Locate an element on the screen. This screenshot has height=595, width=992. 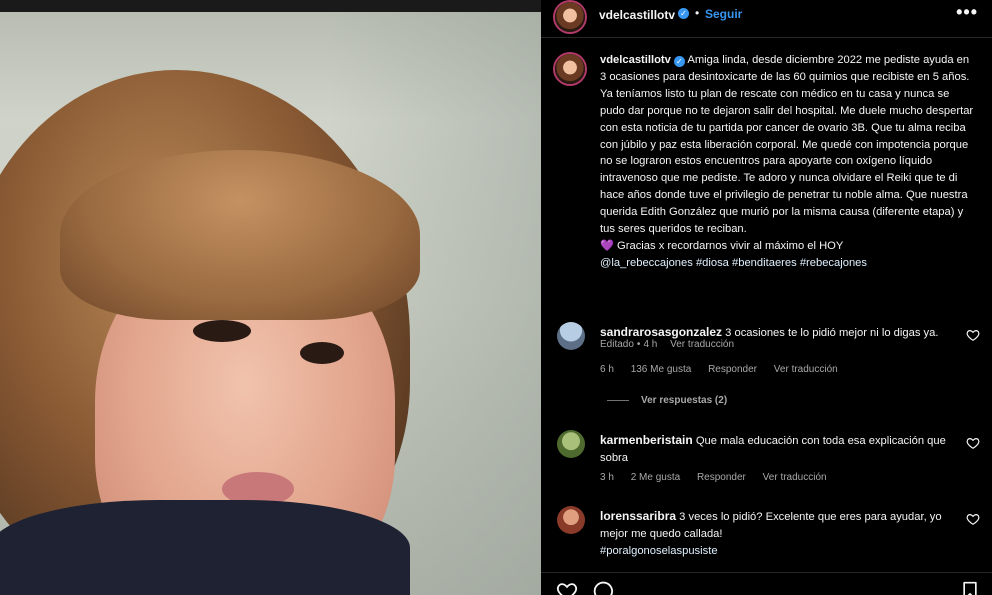
commenter-username: karmenberistain is located at coordinates (646, 440).